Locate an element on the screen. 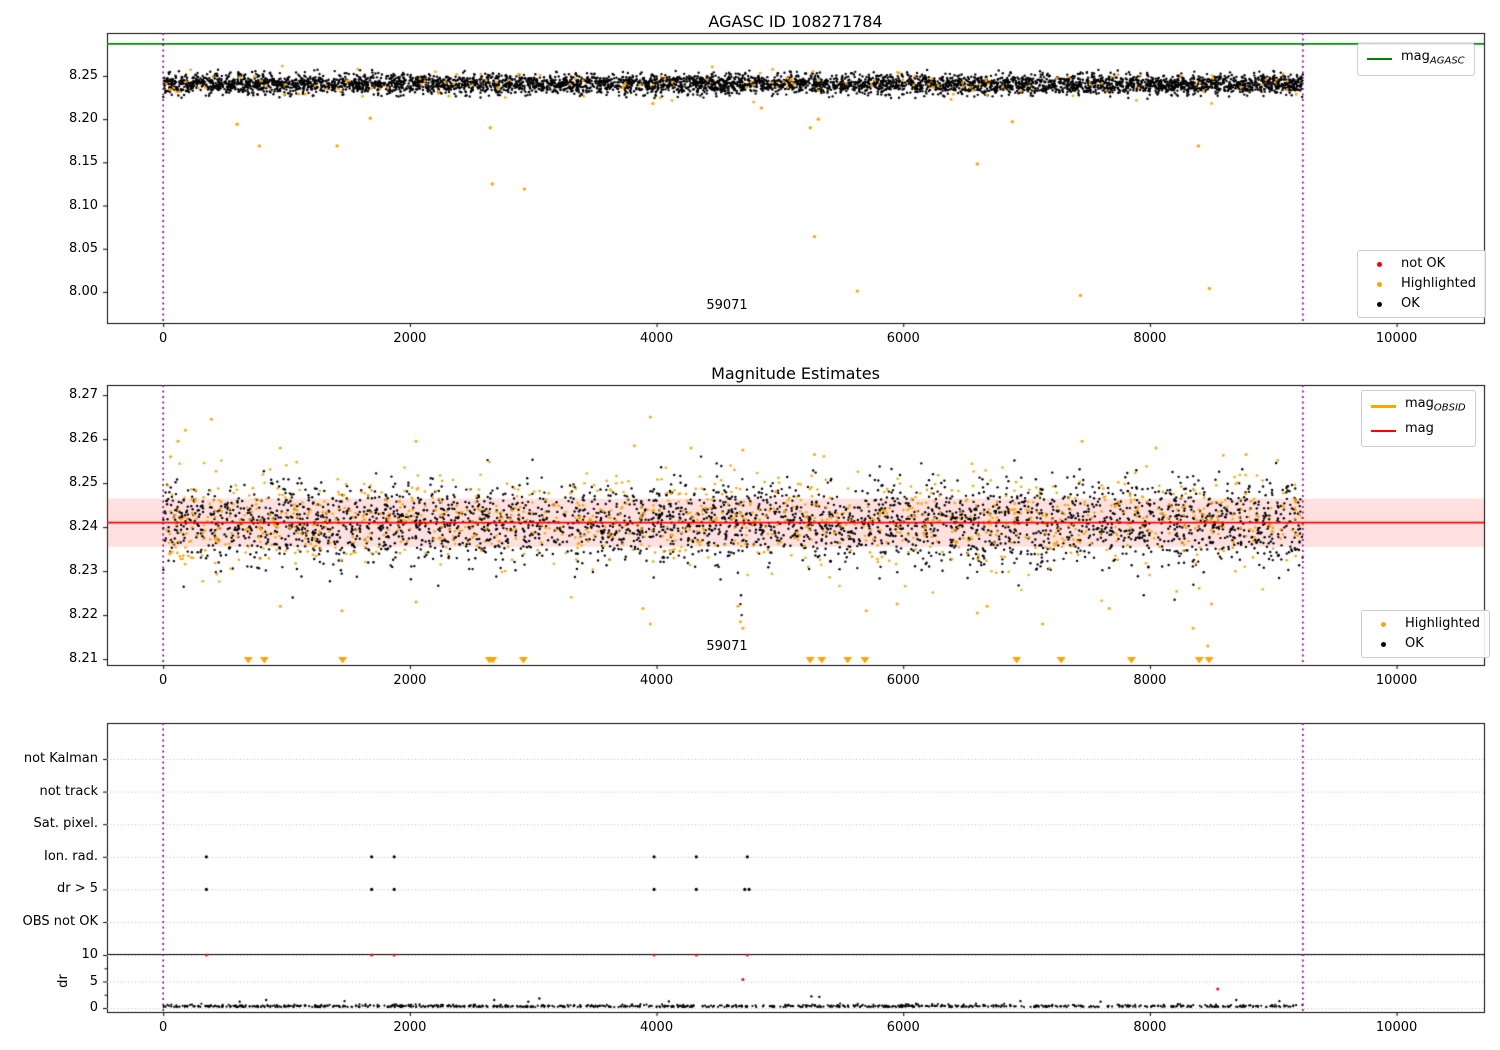  flag-label: dr > 5 is located at coordinates (77, 889).